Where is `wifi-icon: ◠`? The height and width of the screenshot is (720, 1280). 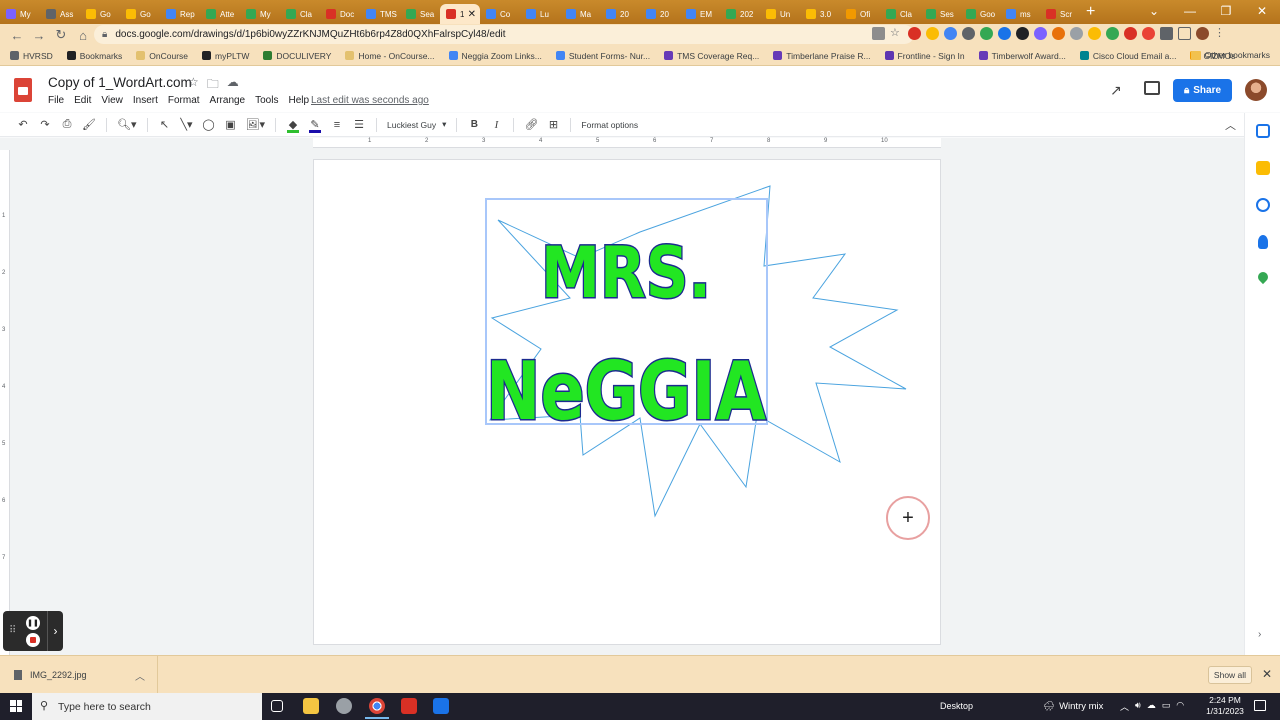
wifi-icon: ◠ is located at coordinates (1180, 706).